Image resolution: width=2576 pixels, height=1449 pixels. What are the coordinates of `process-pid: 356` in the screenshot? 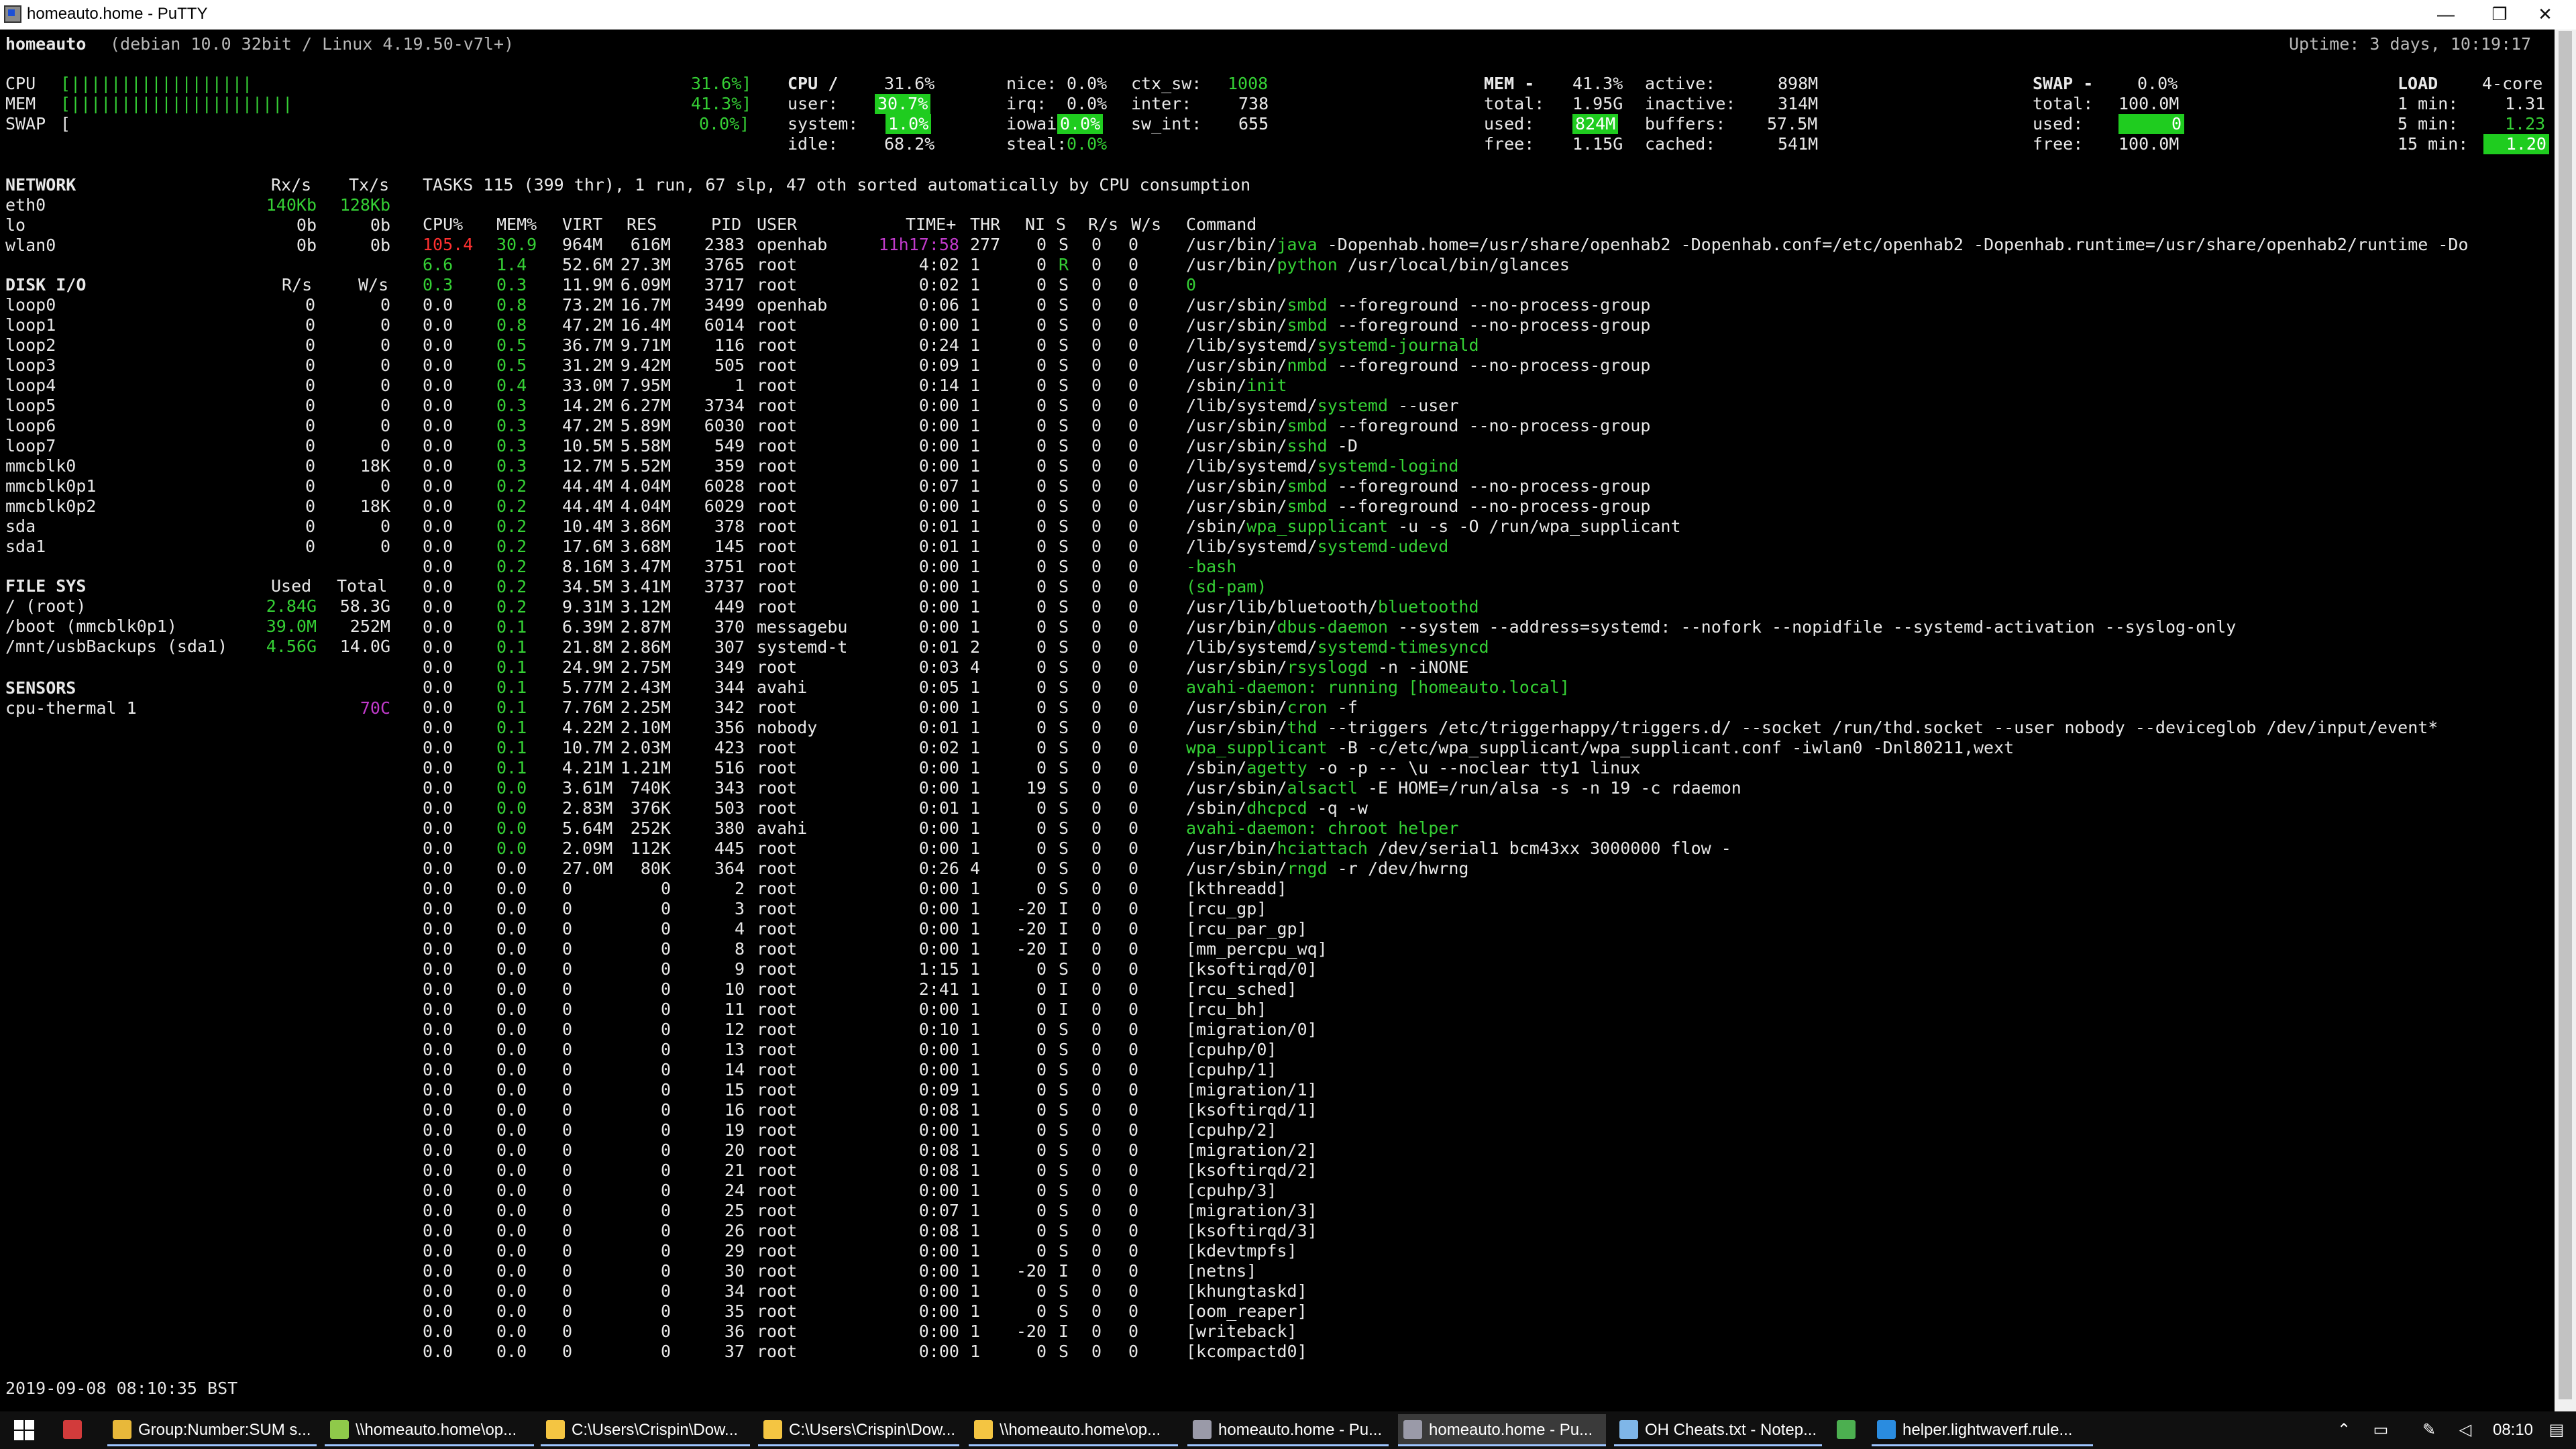 It's located at (729, 727).